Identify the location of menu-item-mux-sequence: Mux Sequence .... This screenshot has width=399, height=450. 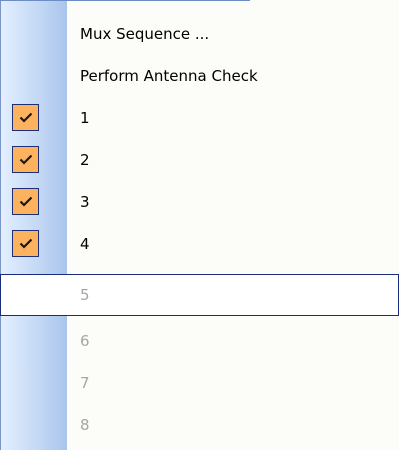
(199, 34).